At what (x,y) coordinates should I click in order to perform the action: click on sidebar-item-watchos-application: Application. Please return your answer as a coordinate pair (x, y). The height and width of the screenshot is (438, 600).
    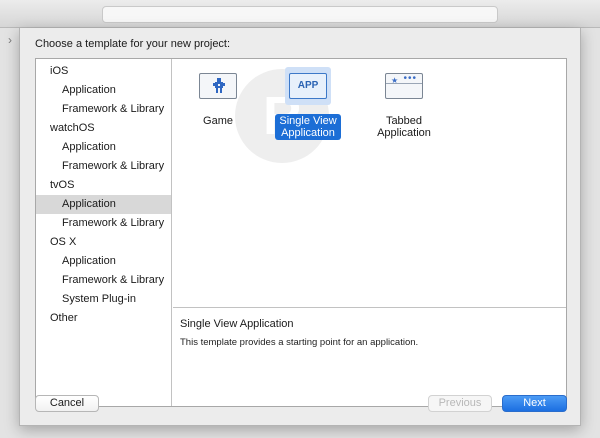
    Looking at the image, I should click on (103, 147).